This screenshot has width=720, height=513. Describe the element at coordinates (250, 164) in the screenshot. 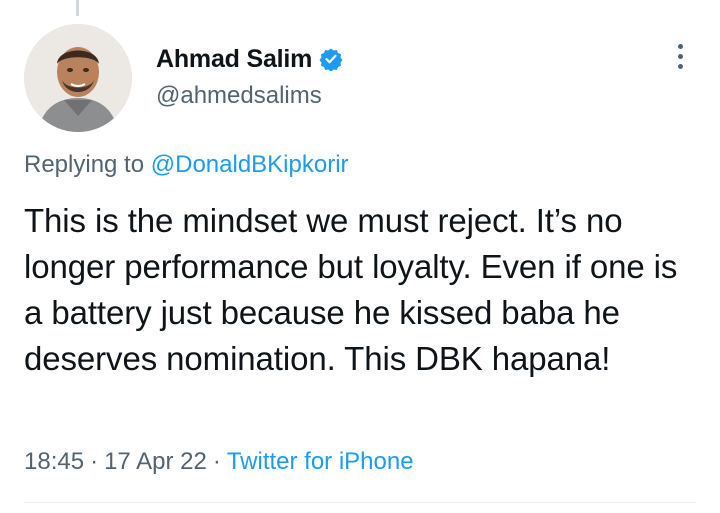

I see `reply-mention-link: @DonaldBKipkorir` at that location.